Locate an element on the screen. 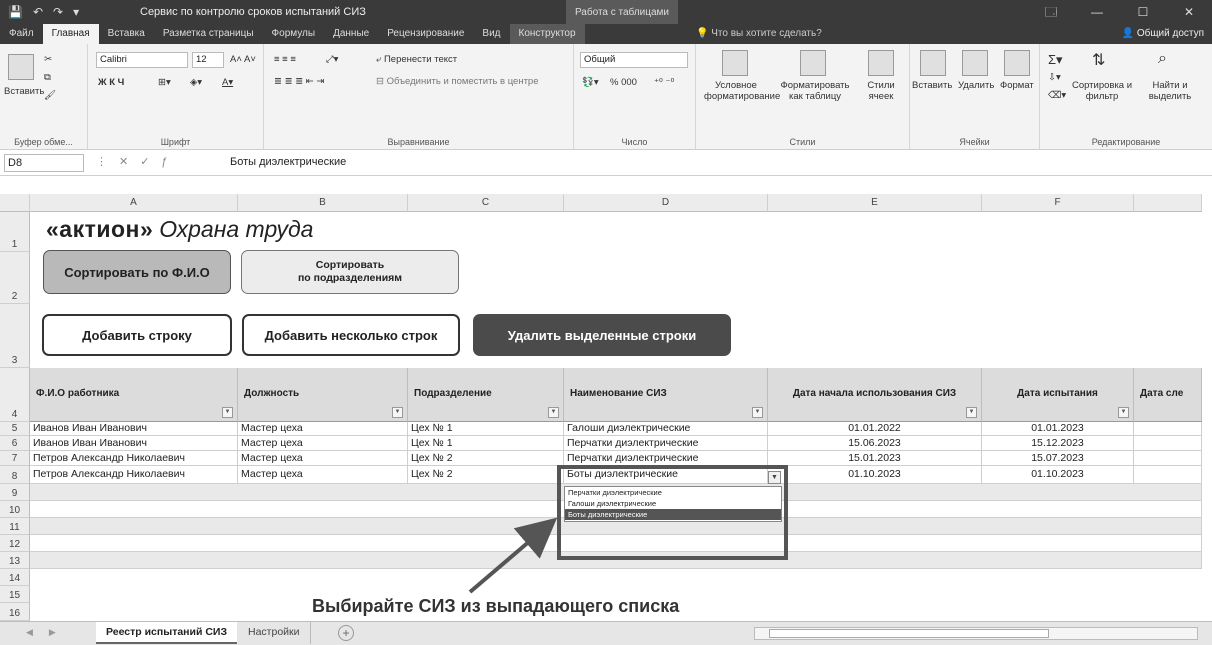 This screenshot has height=645, width=1212. grow-font-icon: A˄ A˅ is located at coordinates (243, 59).